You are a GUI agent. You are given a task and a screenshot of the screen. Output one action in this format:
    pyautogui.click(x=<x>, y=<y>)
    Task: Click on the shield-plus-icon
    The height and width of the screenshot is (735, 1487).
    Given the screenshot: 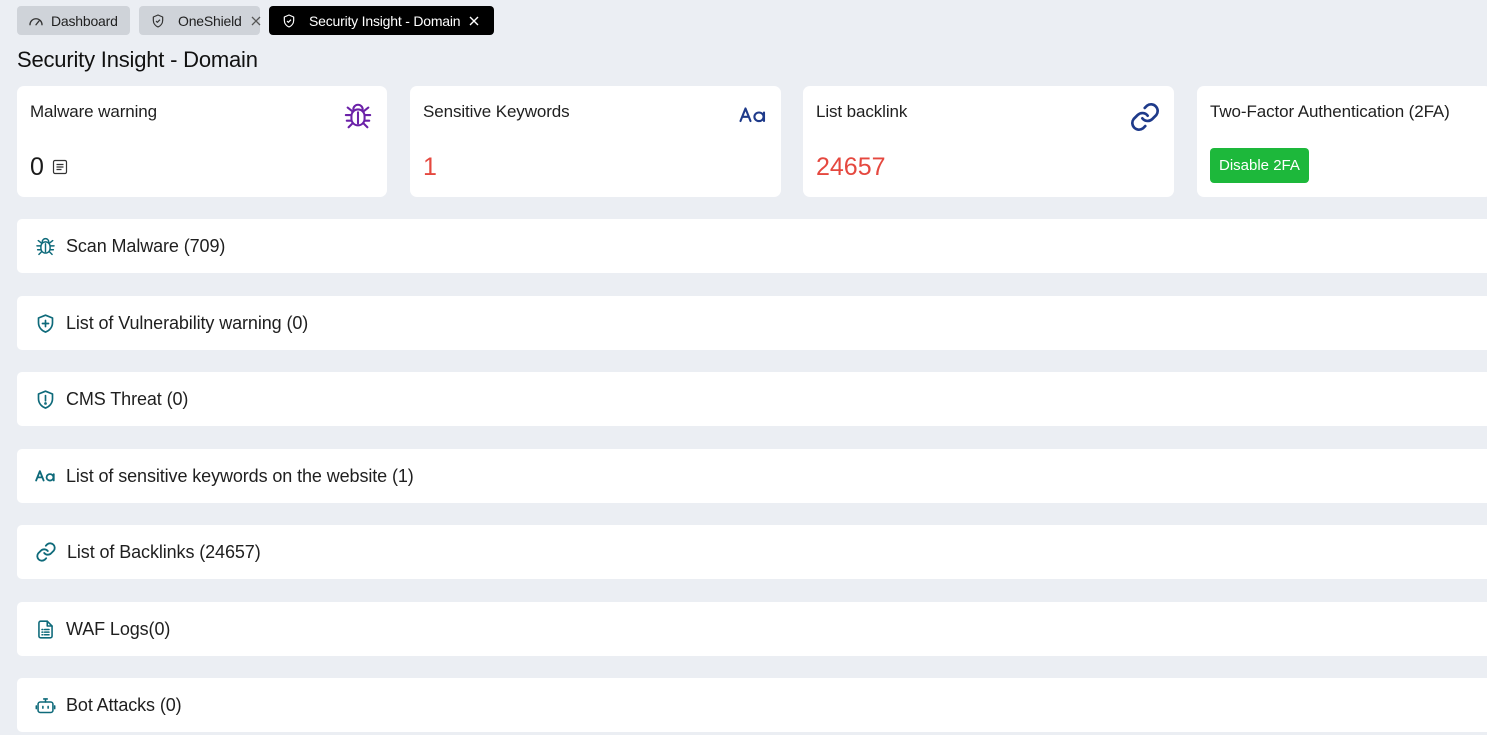 What is the action you would take?
    pyautogui.click(x=45, y=323)
    